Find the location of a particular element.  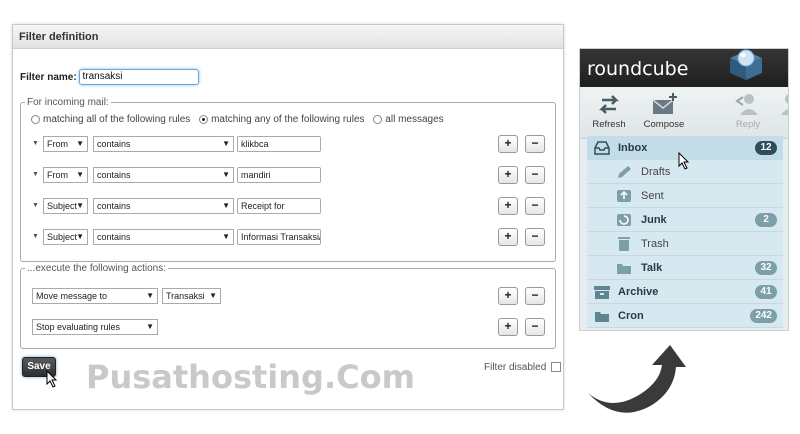

action-row: Stop evaluating rules ▼ + − is located at coordinates (292, 327).